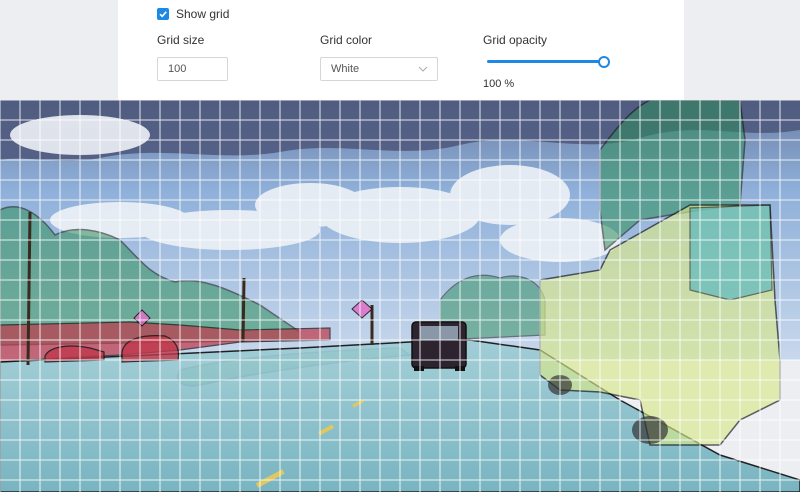 The height and width of the screenshot is (492, 800). I want to click on chevron-down-icon, so click(423, 69).